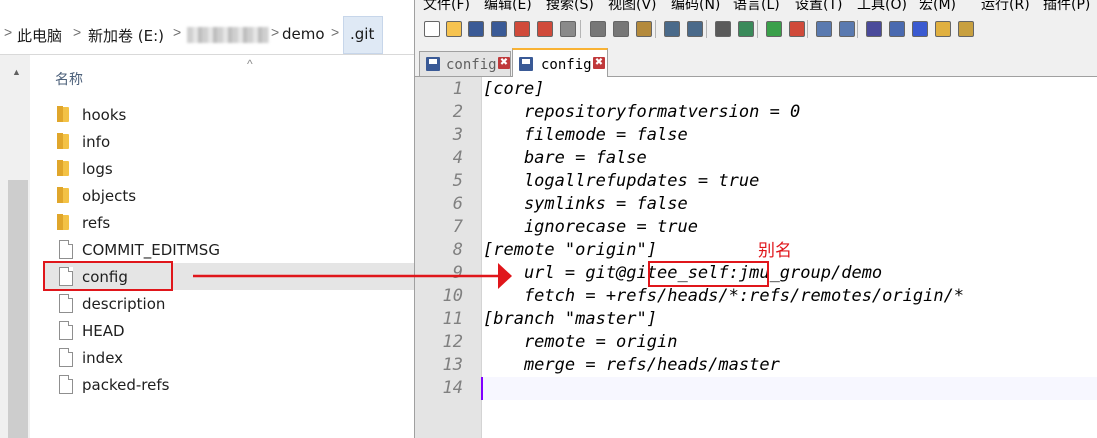 This screenshot has width=1097, height=438. Describe the element at coordinates (796, 28) in the screenshot. I see `zoom-out-icon` at that location.